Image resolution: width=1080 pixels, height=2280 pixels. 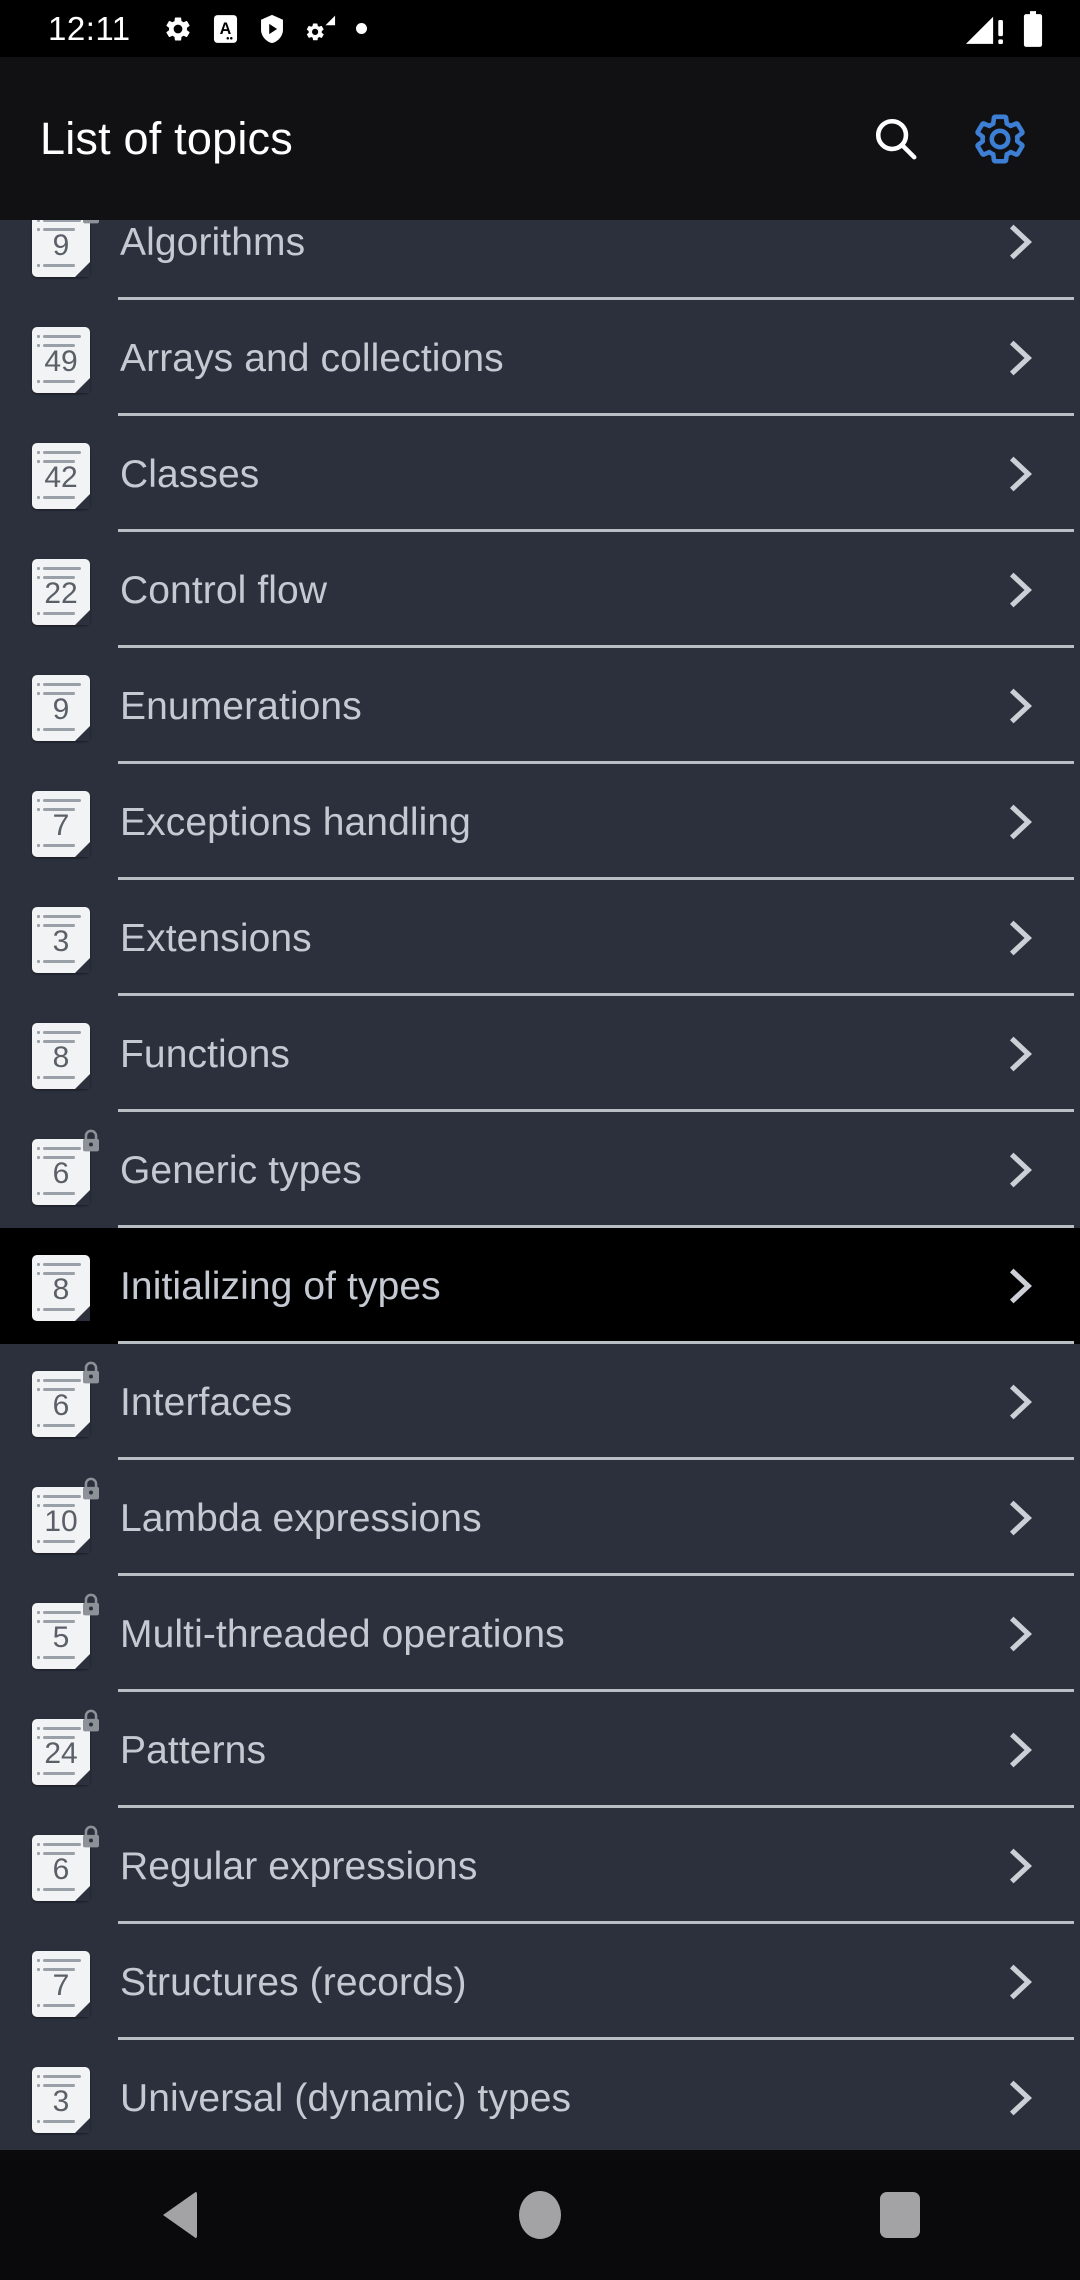 I want to click on document-sheet-icon: 42, so click(x=61, y=476).